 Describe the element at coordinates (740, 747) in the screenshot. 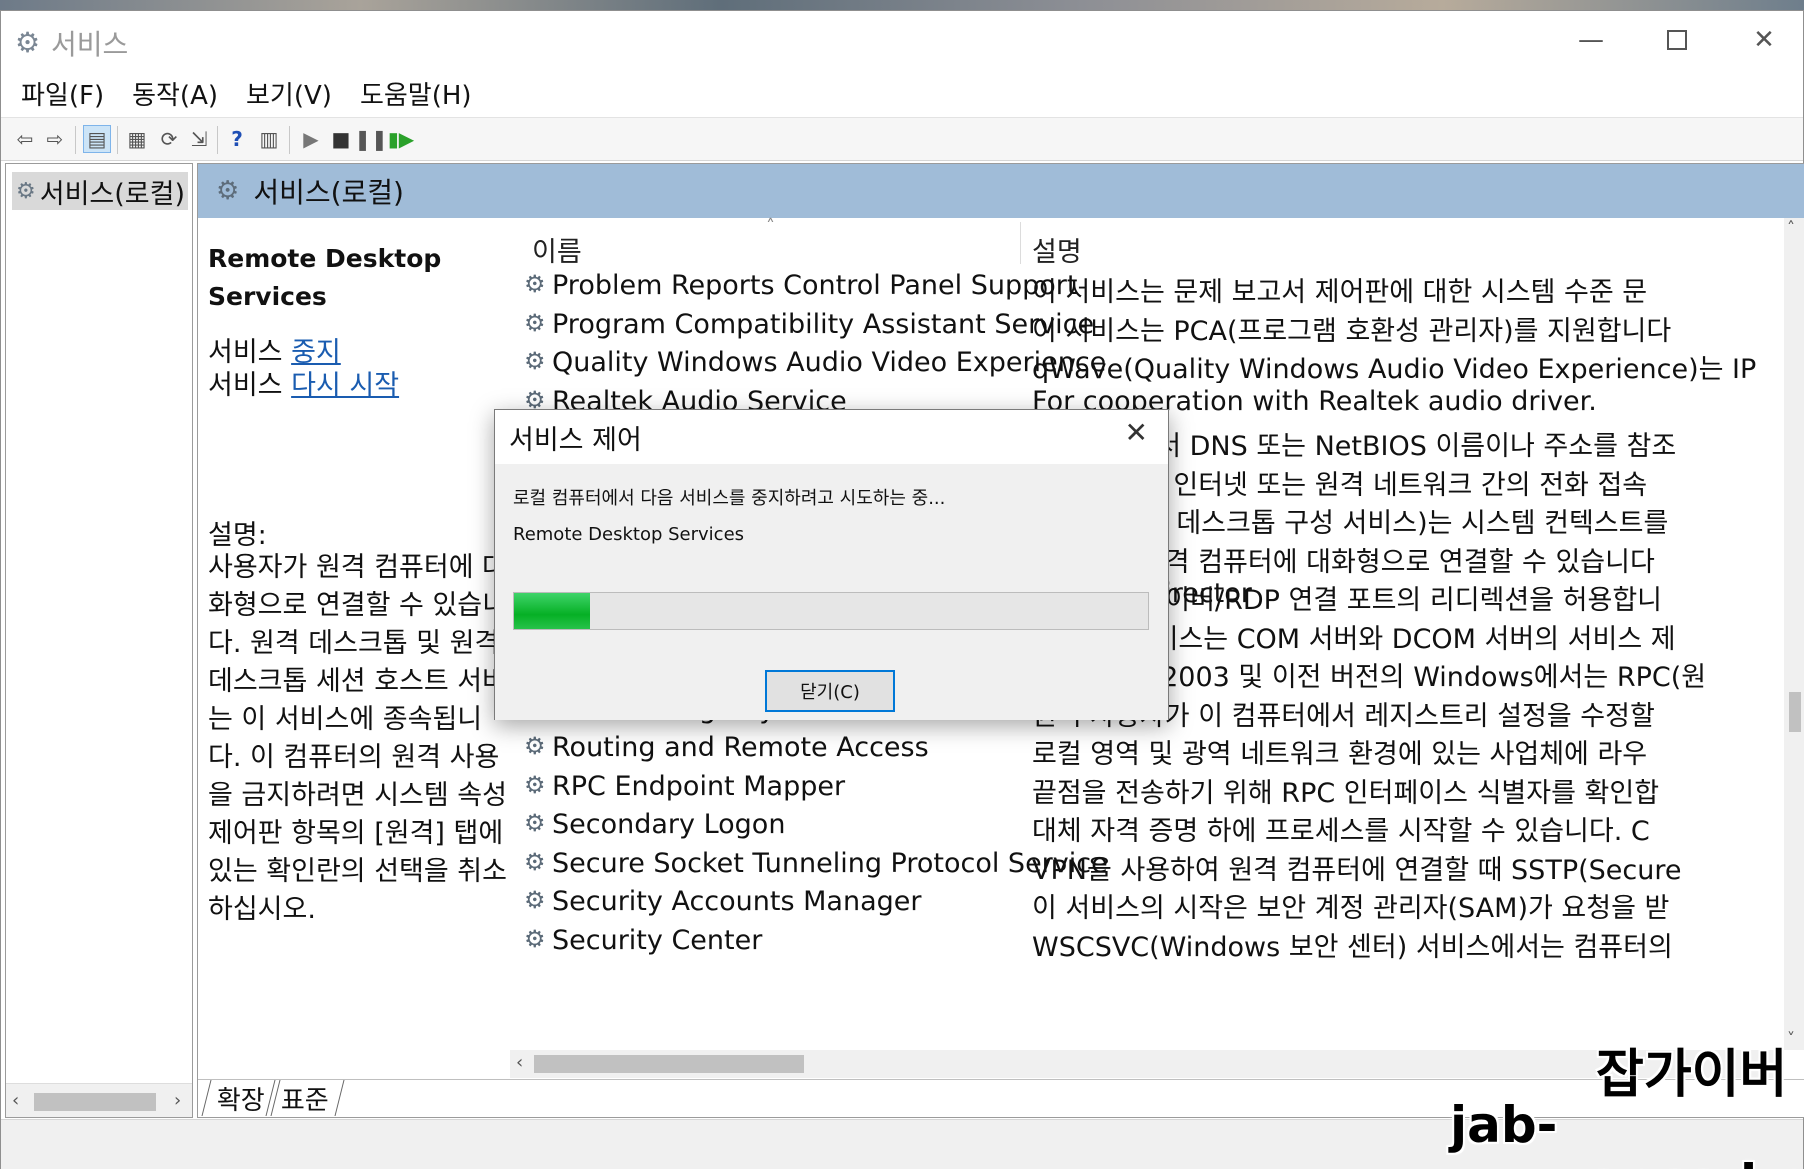

I see `service-name: Routing and Remote Access` at that location.